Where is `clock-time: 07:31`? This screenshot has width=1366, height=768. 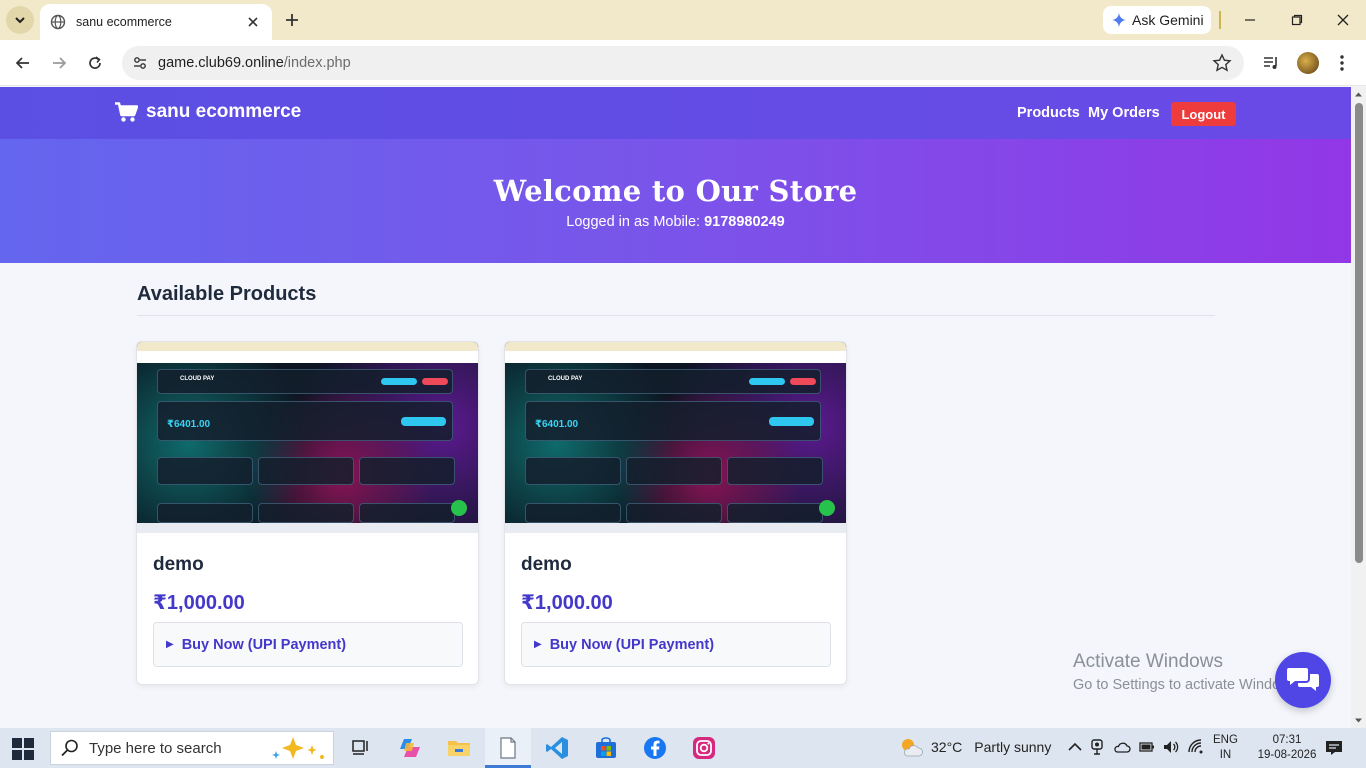
clock-time: 07:31 is located at coordinates (1287, 740).